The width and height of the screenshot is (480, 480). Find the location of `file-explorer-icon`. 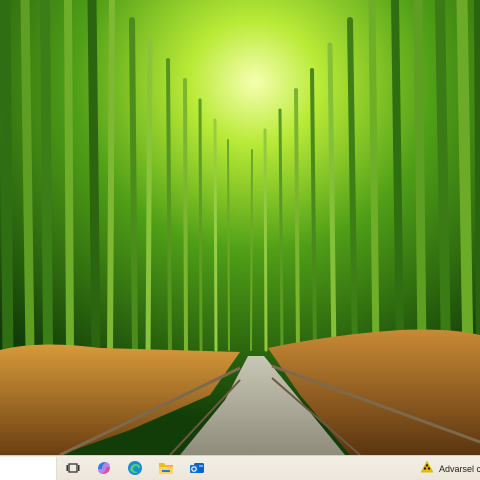

file-explorer-icon is located at coordinates (166, 468).